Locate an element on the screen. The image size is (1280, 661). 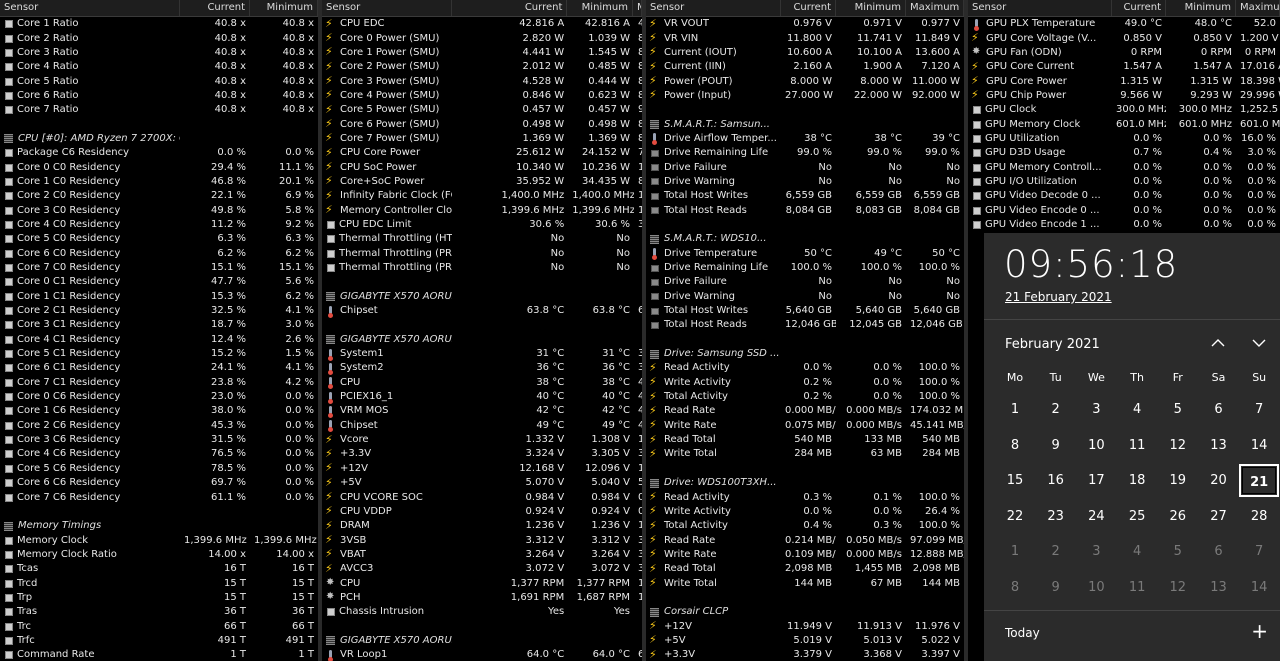
month-label: February 2021 is located at coordinates (1052, 344).